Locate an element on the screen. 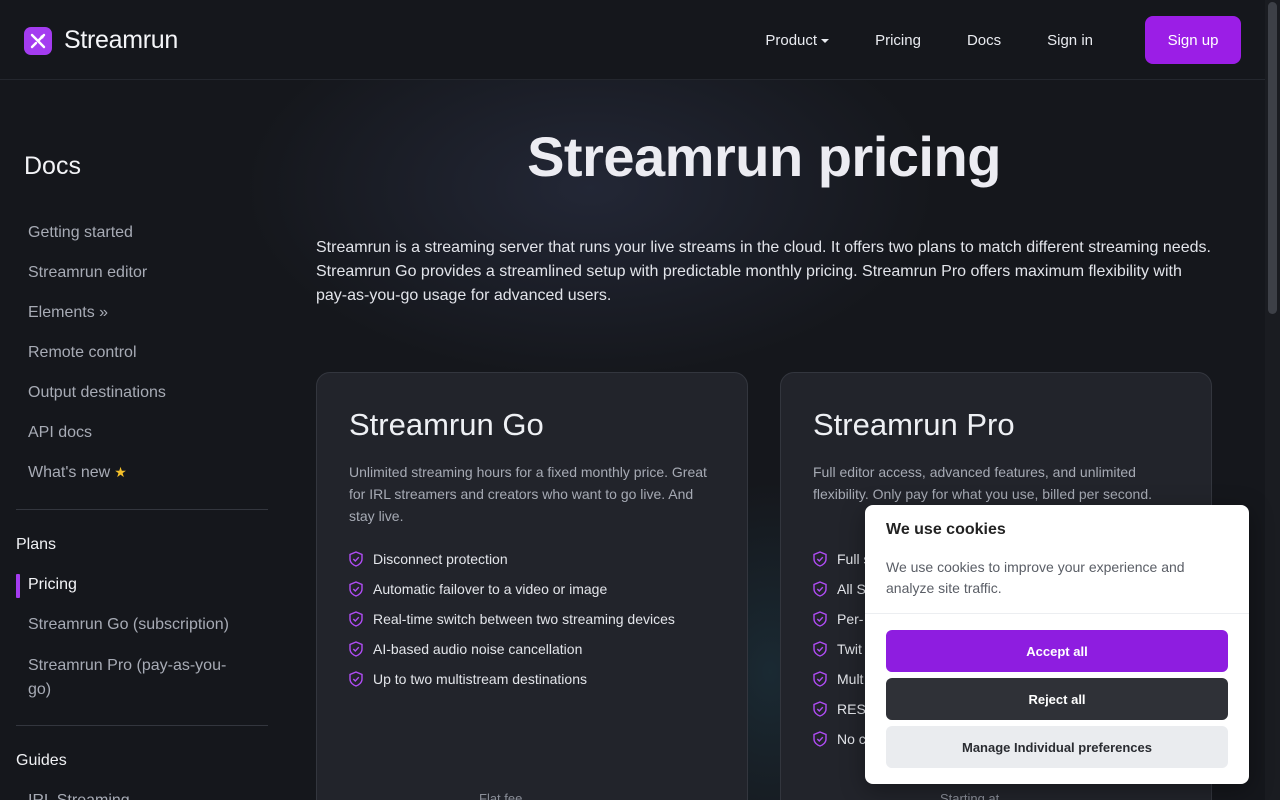 The image size is (1280, 800). sidebar-item-api-docs: API docs is located at coordinates (60, 433).